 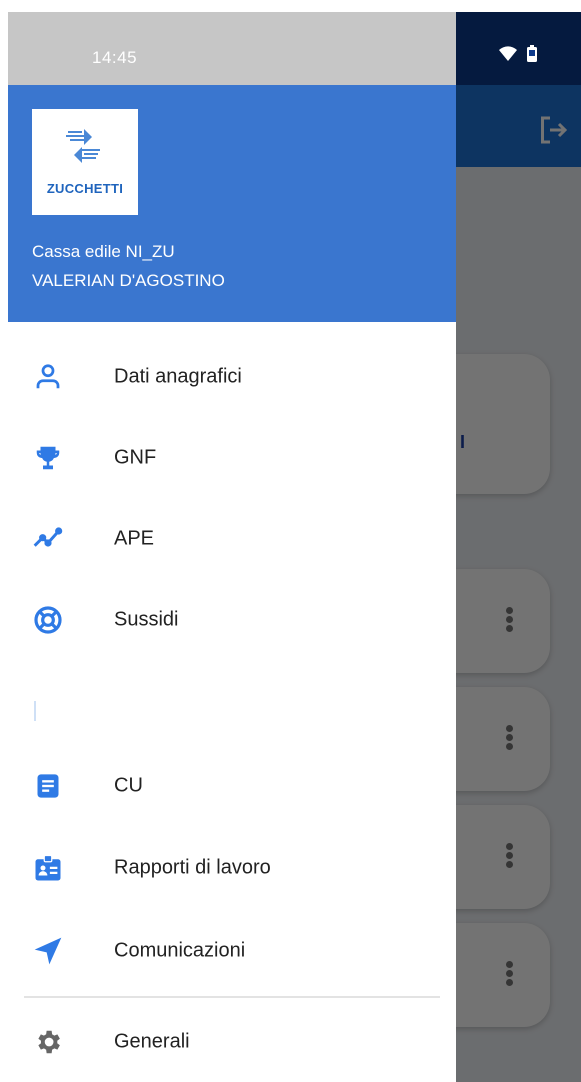 I want to click on menu-item-label: GNF, so click(x=135, y=457).